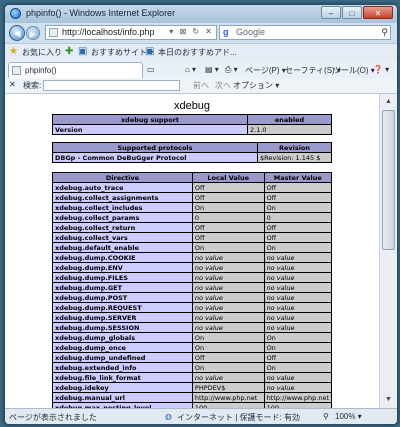 Image resolution: width=400 pixels, height=427 pixels. I want to click on table-cell: DBGp - Common DeBuGger Protocol, so click(155, 157).